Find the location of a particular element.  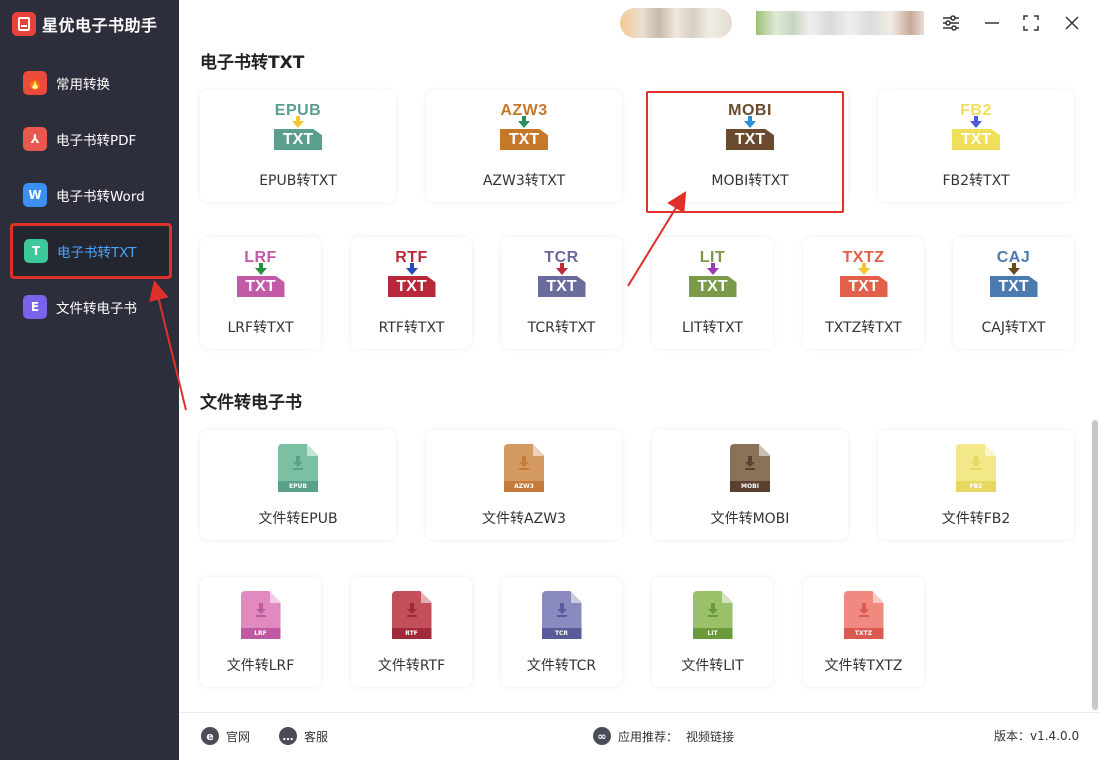

card-label: FB2转TXT is located at coordinates (976, 181).